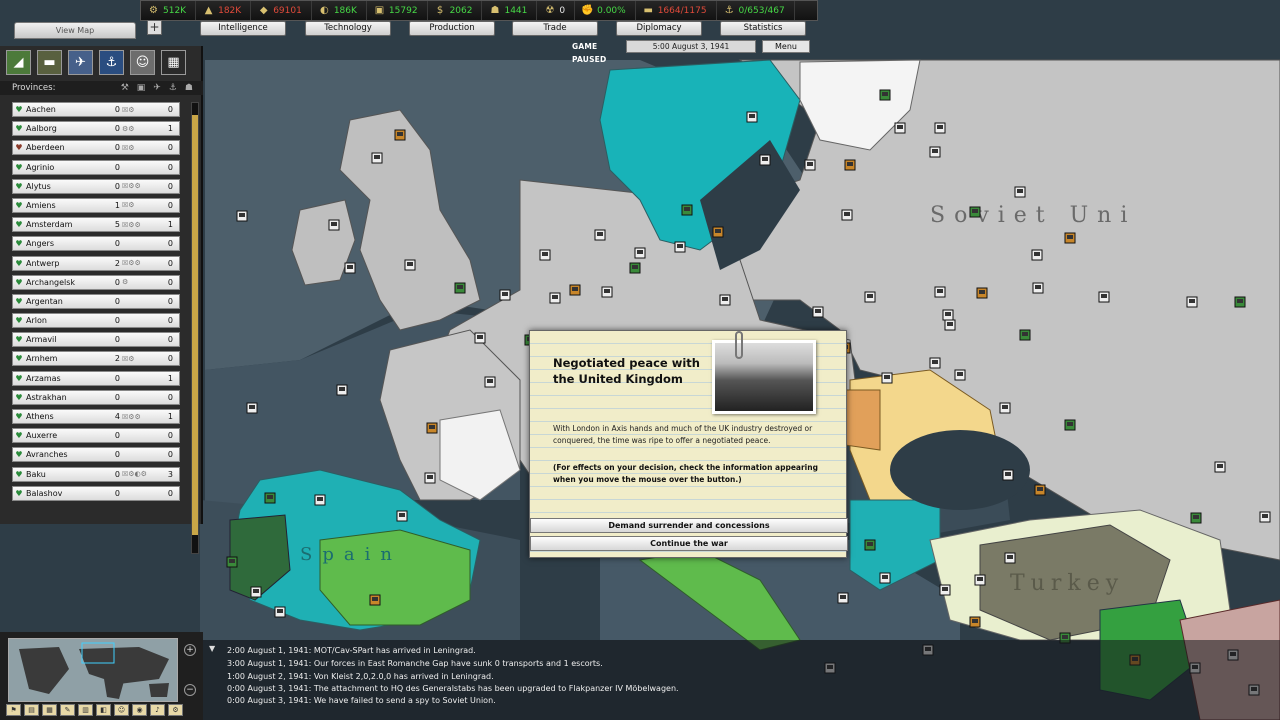  I want to click on resource-energy: ⚙ 512K, so click(169, 10).